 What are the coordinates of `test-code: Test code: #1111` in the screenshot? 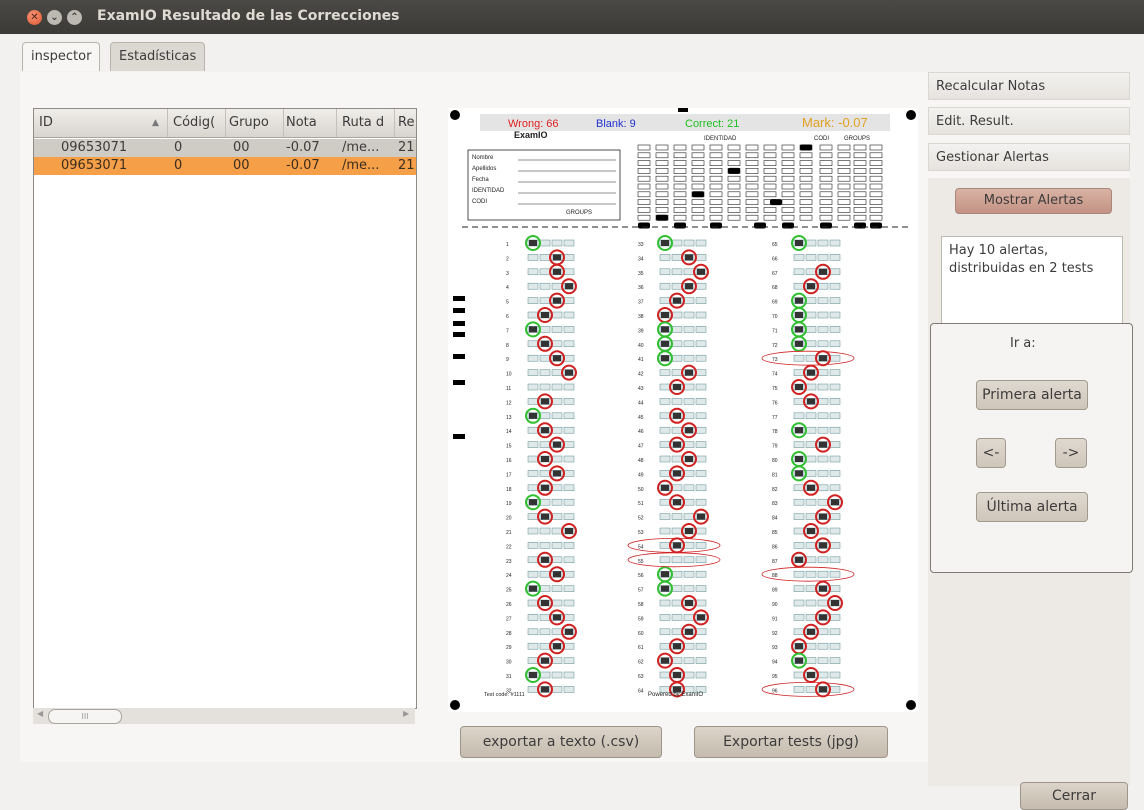 It's located at (504, 695).